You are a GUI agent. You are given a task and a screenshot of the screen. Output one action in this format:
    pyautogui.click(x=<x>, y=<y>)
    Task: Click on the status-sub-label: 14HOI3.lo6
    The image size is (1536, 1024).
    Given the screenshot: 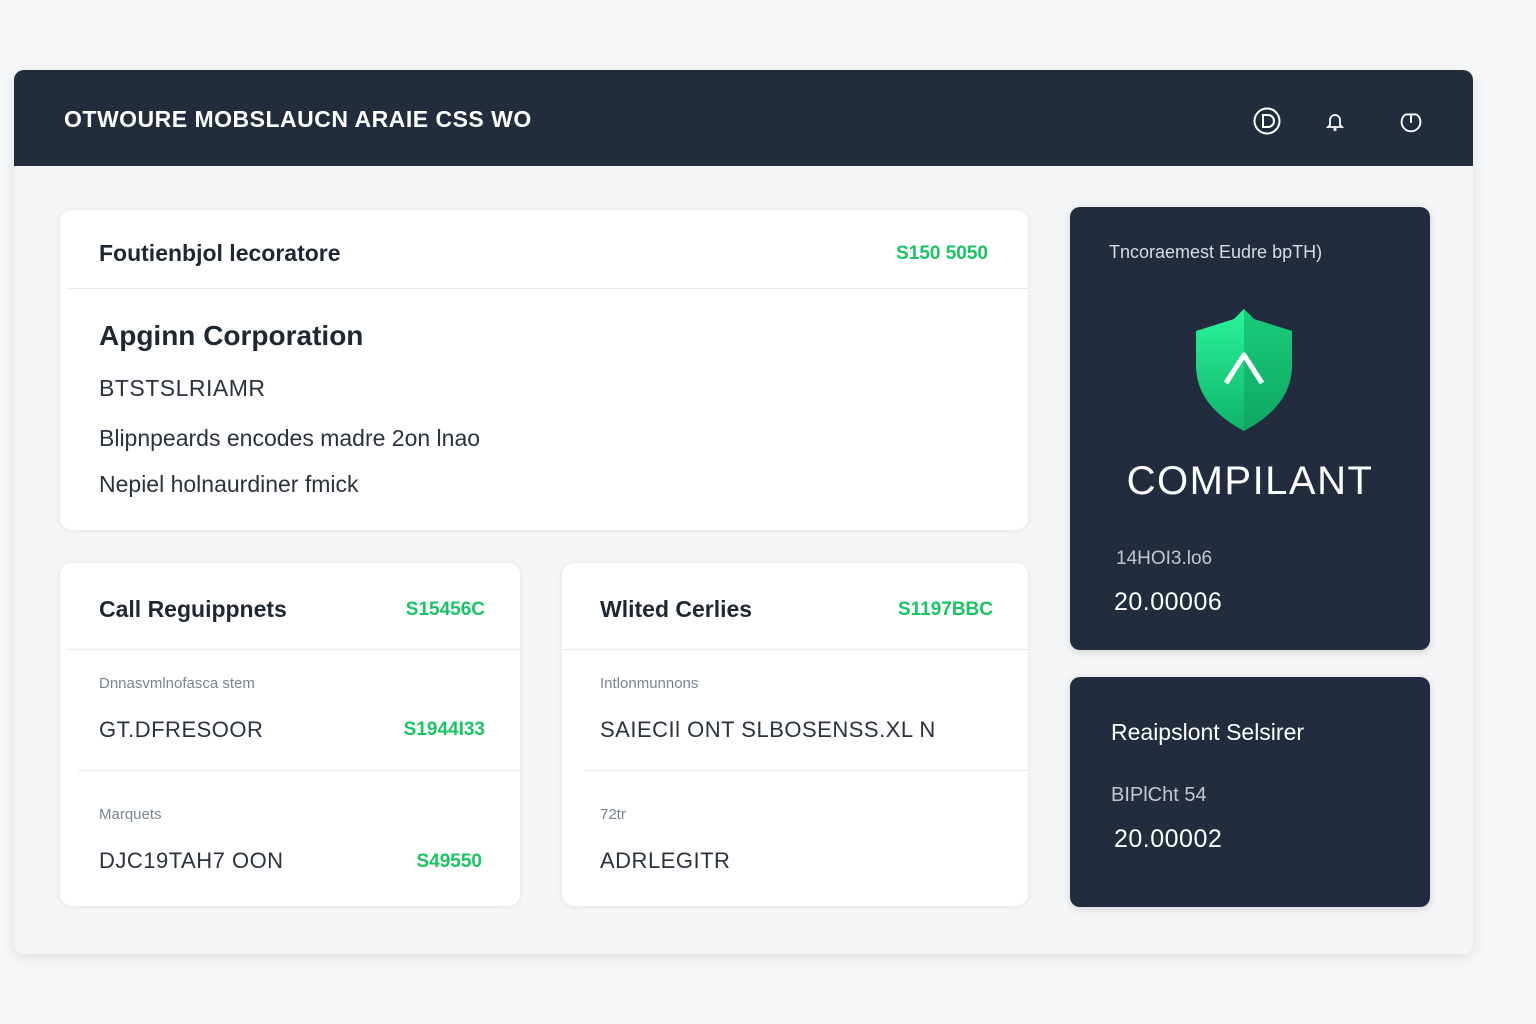 What is the action you would take?
    pyautogui.click(x=1164, y=558)
    